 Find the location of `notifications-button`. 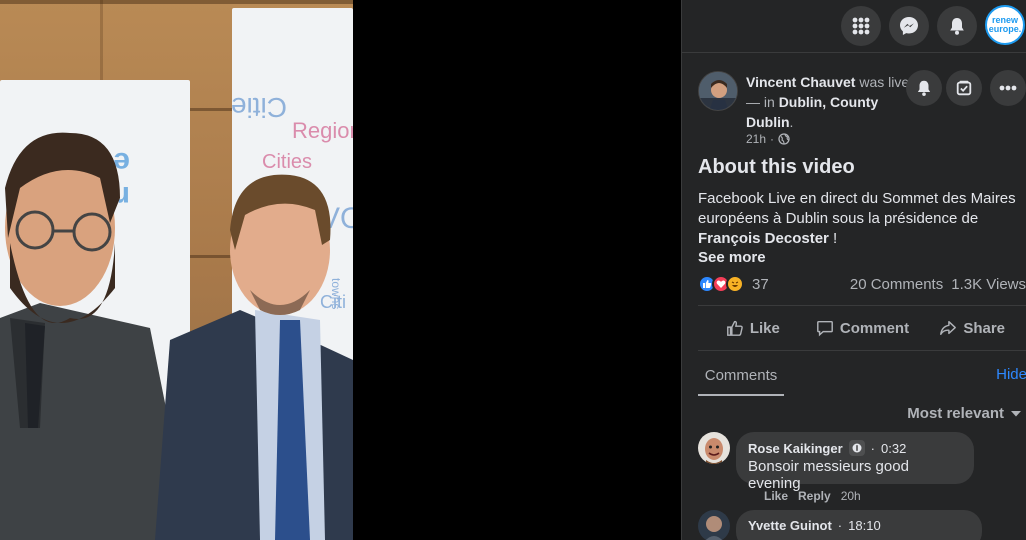

notifications-button is located at coordinates (957, 26).